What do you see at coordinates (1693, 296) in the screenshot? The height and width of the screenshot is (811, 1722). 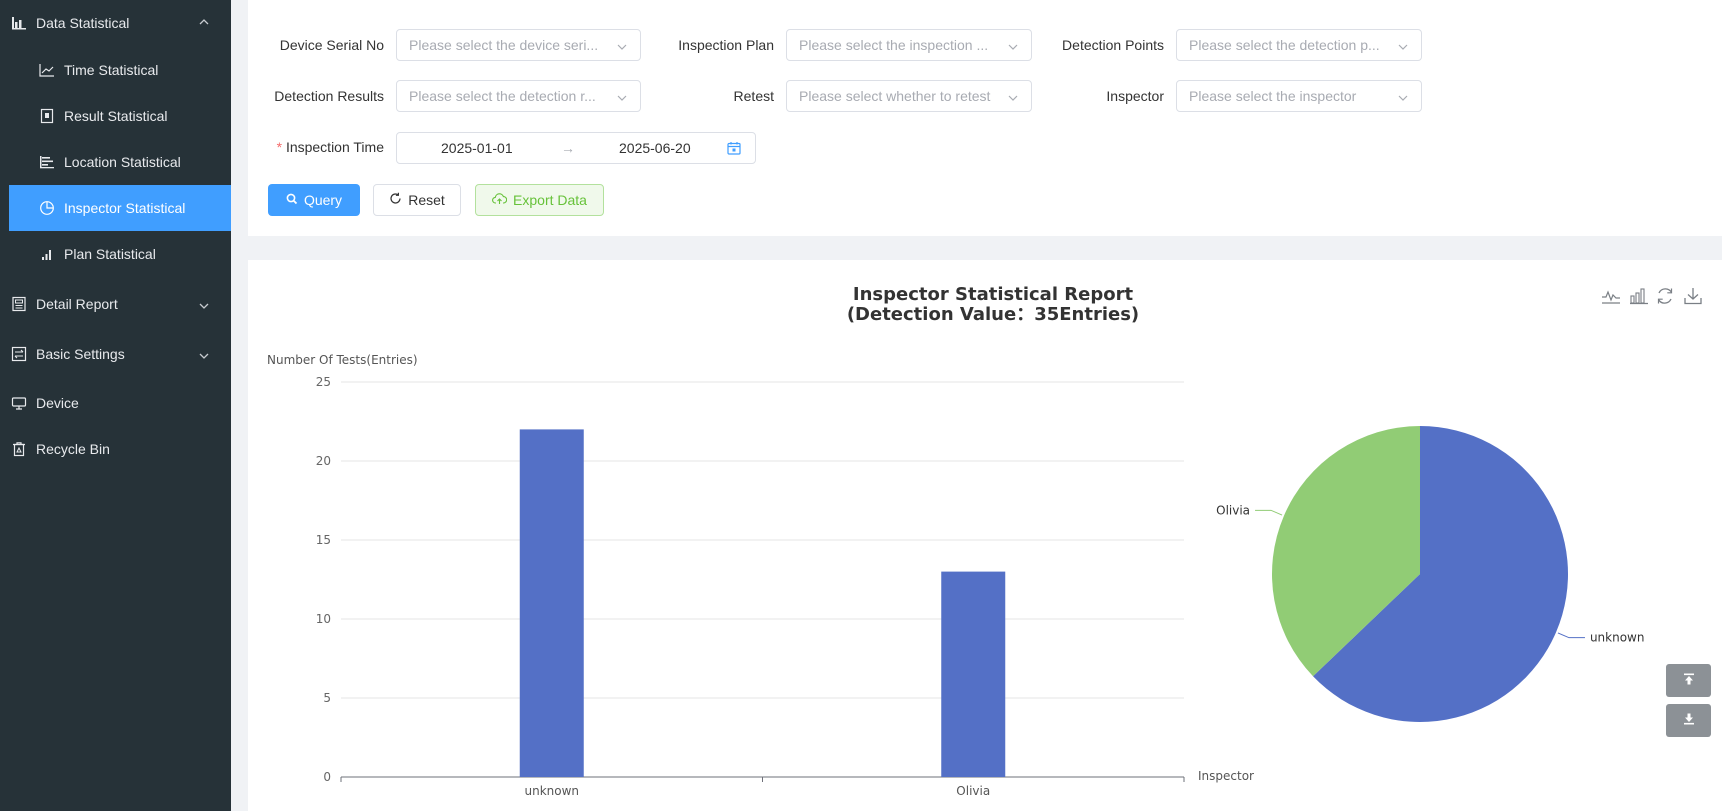 I see `download-icon` at bounding box center [1693, 296].